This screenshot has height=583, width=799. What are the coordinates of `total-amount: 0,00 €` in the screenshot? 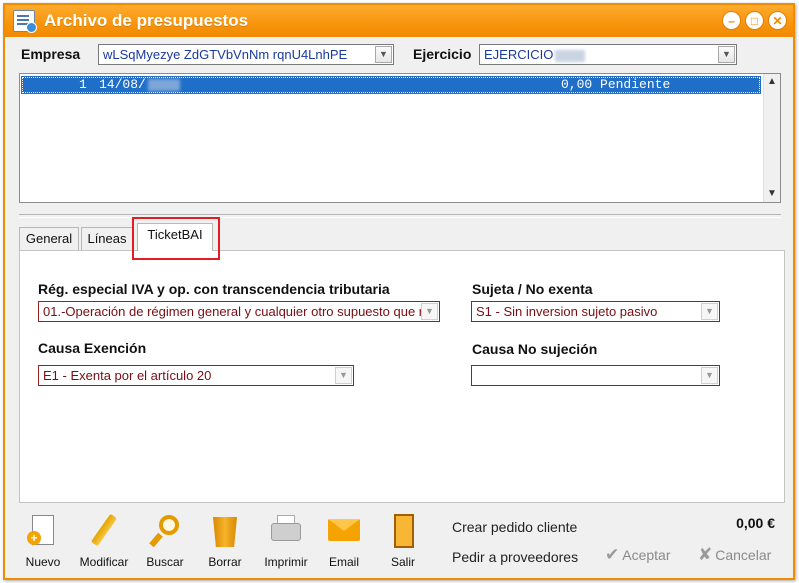 It's located at (755, 523).